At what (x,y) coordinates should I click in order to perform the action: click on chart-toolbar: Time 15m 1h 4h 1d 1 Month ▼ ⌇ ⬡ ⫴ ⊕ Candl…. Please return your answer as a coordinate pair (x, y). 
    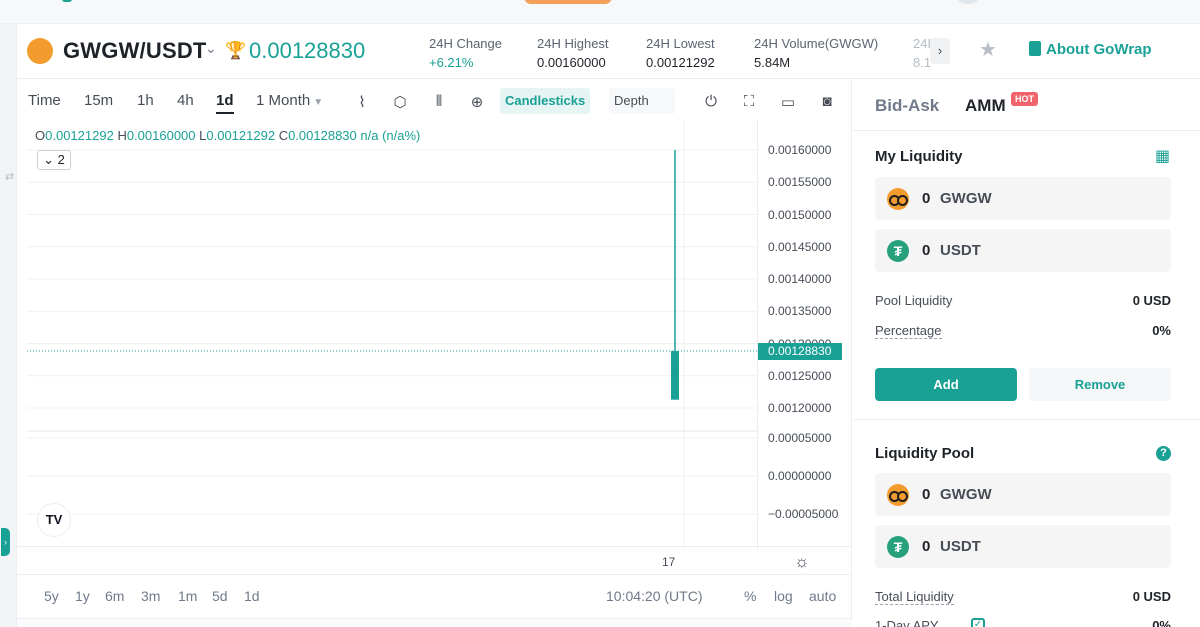
    Looking at the image, I should click on (434, 100).